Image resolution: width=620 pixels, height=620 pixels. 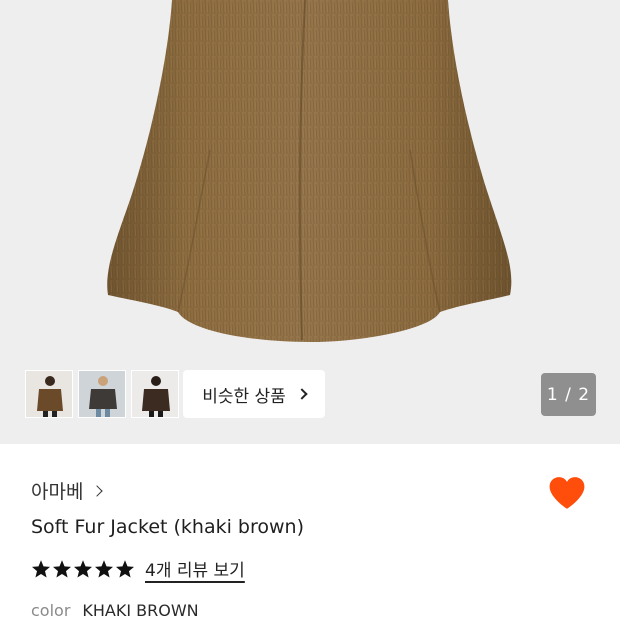 I want to click on thumbnail-strip, so click(x=102, y=394).